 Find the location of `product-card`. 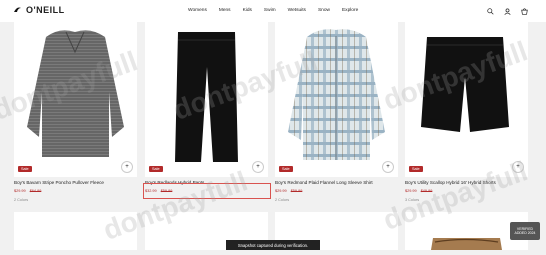

product-card is located at coordinates (75, 231).